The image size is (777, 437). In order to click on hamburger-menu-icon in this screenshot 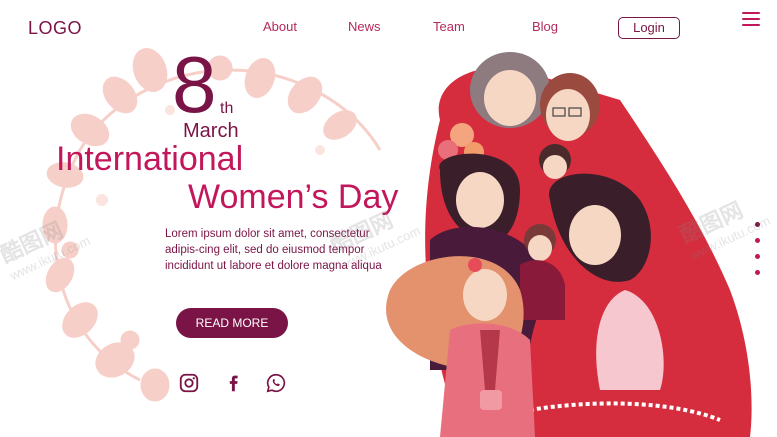, I will do `click(751, 19)`.